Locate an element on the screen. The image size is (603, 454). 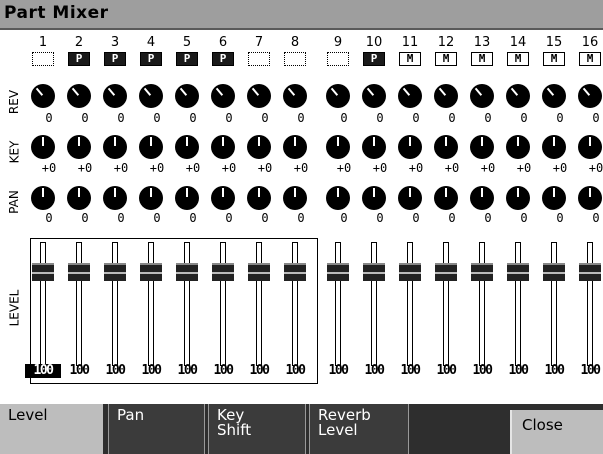
tab-reverb-level: Reverb Level is located at coordinates (359, 429).